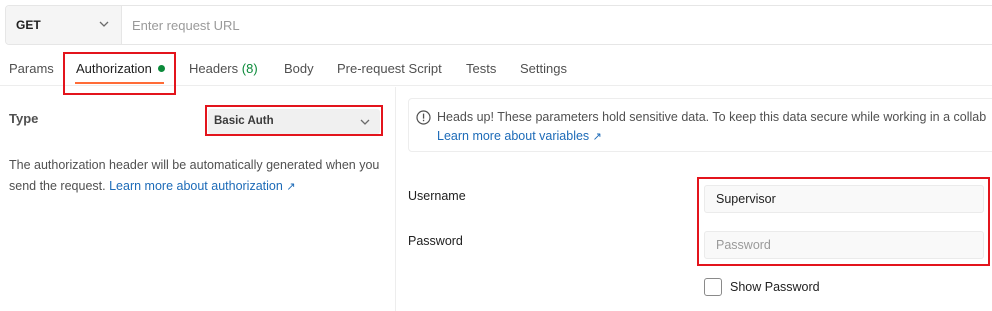 The image size is (992, 311). I want to click on headers-count: (8), so click(249, 68).